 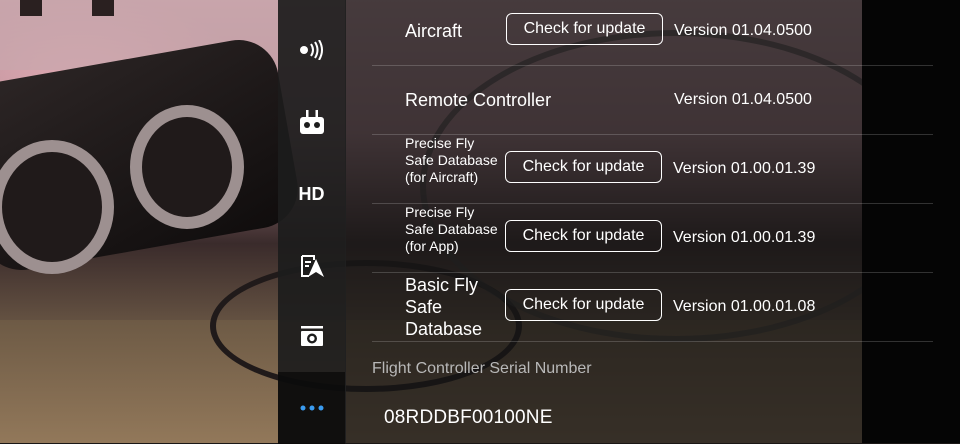 I want to click on checklist-airplane-icon, so click(x=312, y=266).